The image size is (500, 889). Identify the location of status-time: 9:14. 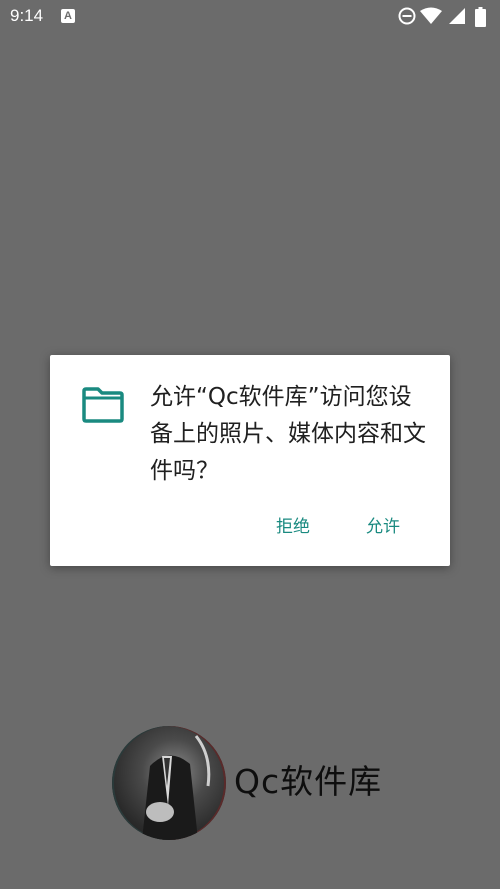
(27, 15).